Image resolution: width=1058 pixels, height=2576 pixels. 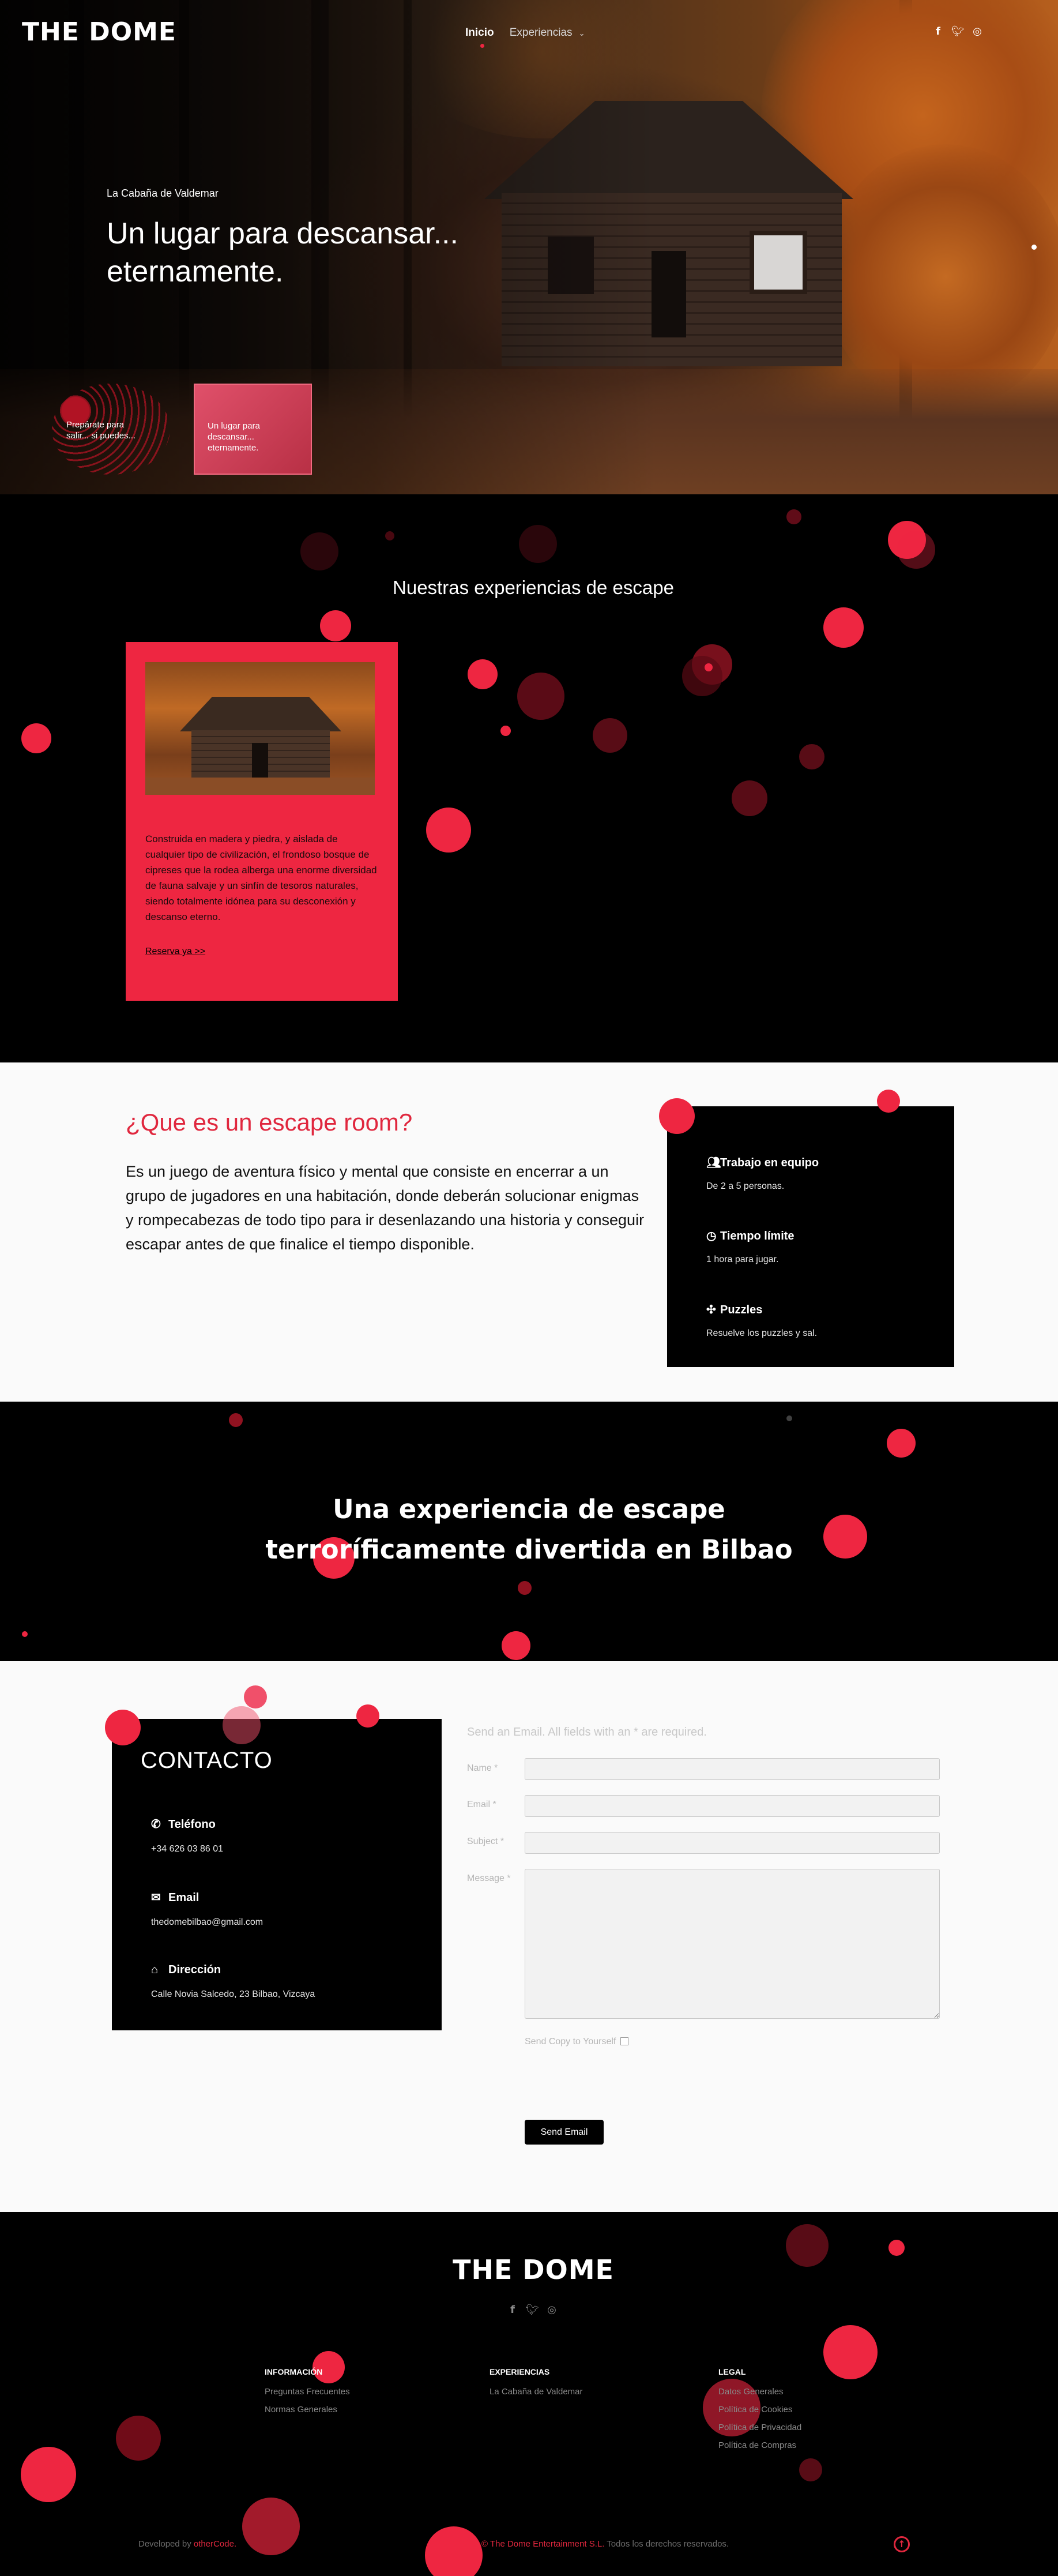 What do you see at coordinates (745, 1186) in the screenshot?
I see `feature-desc: De 2 a 5 personas.` at bounding box center [745, 1186].